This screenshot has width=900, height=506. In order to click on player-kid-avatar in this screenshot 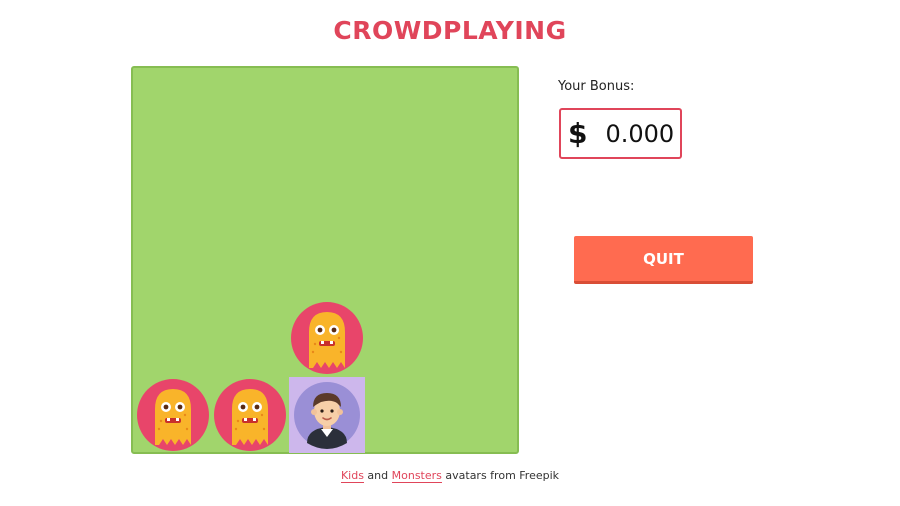, I will do `click(326, 415)`.